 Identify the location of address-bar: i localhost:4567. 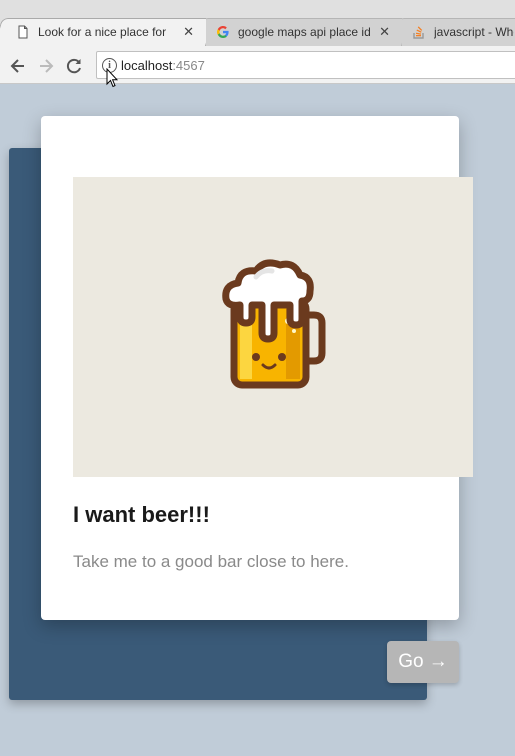
(305, 65).